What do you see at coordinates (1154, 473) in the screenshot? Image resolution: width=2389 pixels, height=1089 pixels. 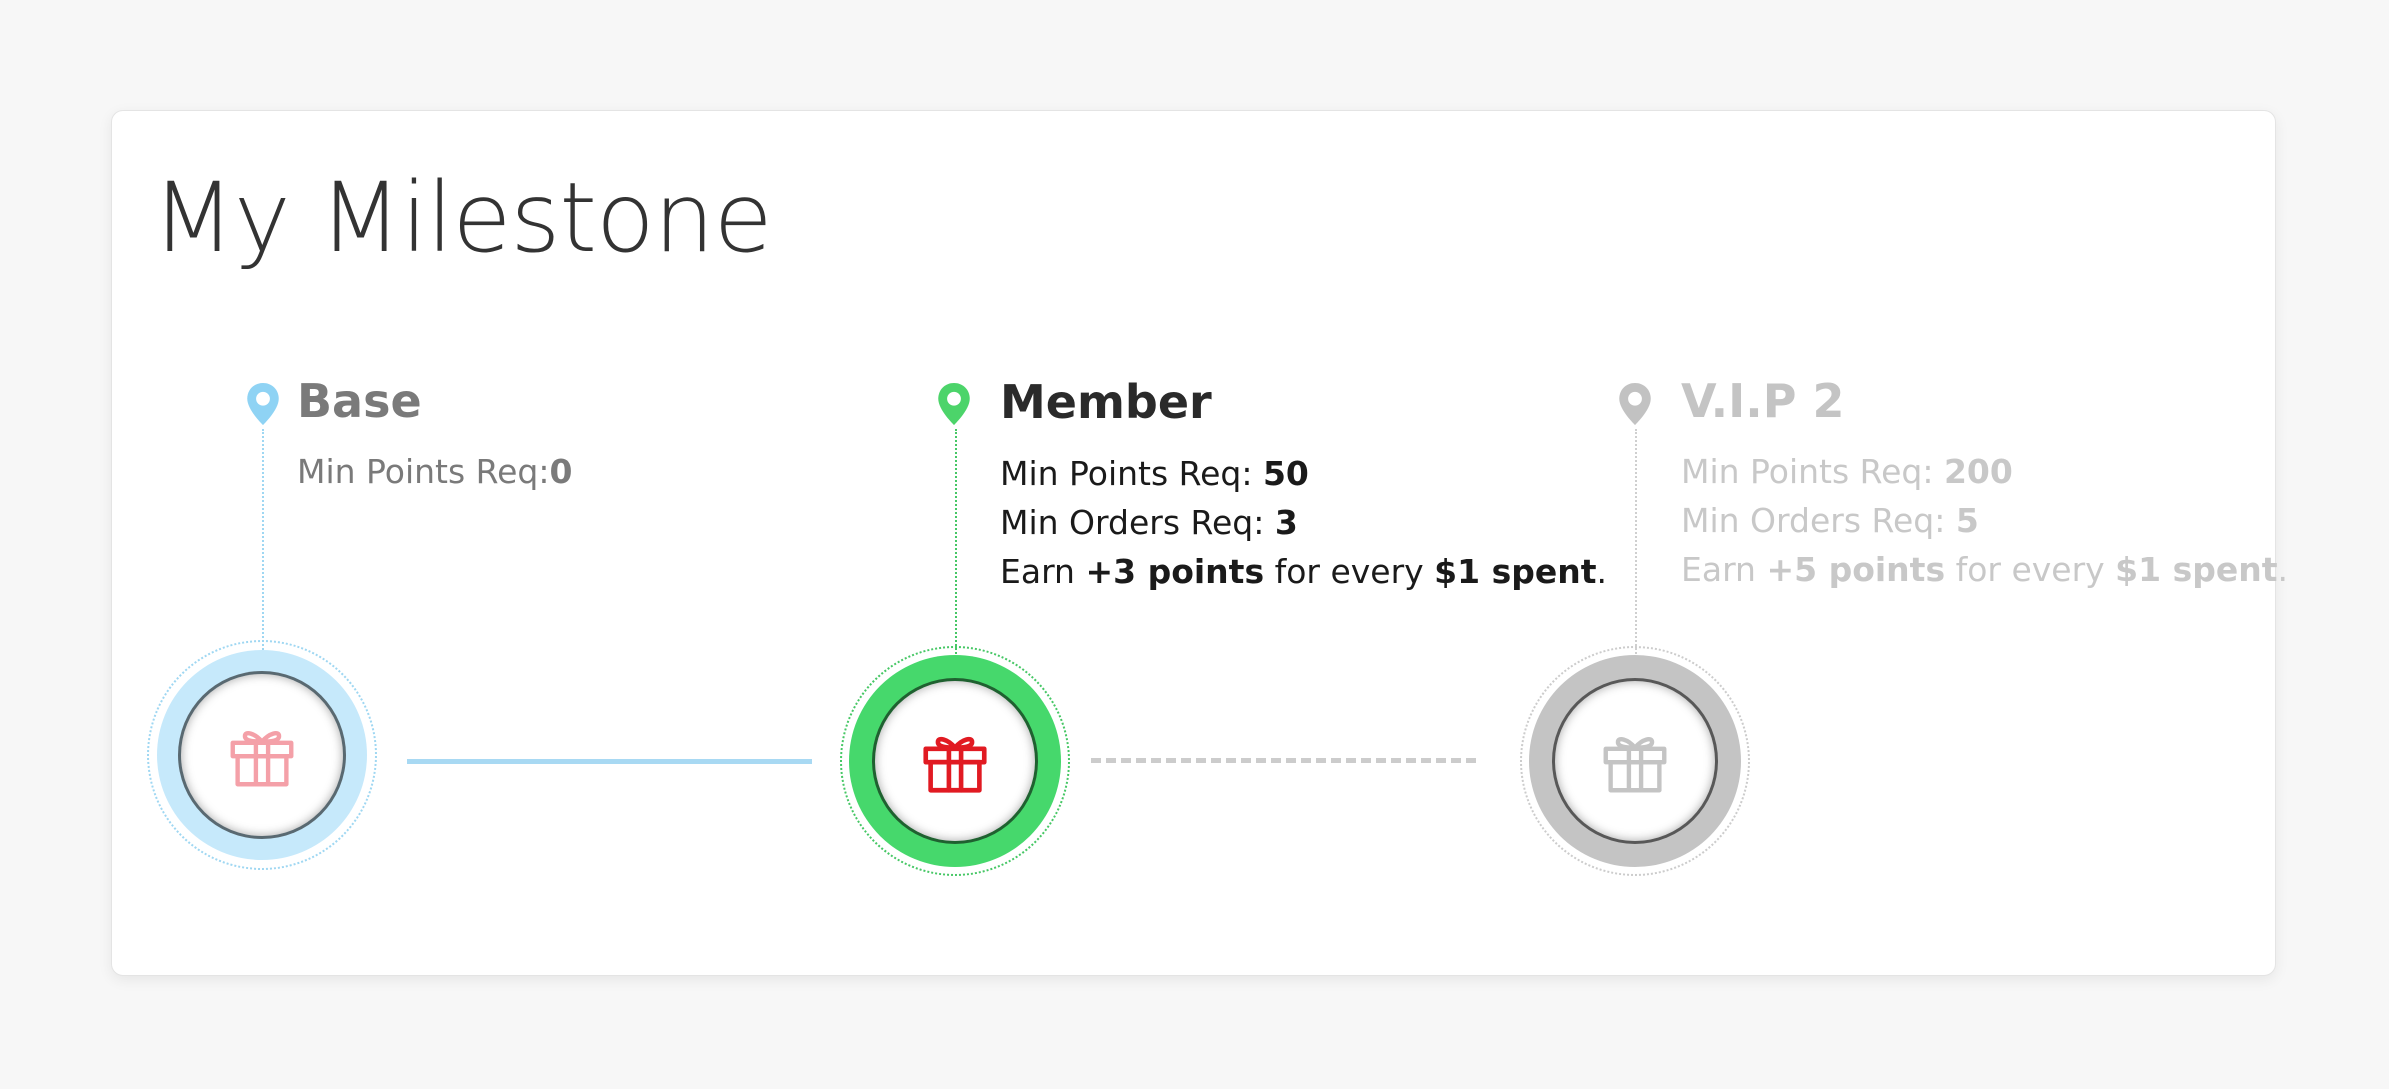 I see `min-points-line: Min Points Req: 50` at bounding box center [1154, 473].